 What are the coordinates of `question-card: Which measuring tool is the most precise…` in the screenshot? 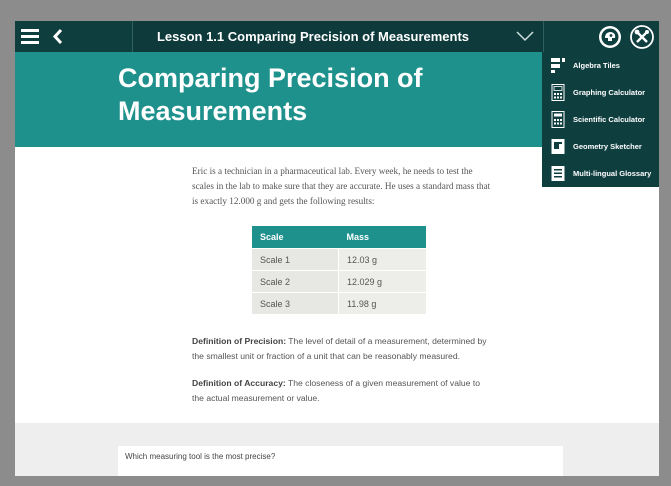 It's located at (340, 461).